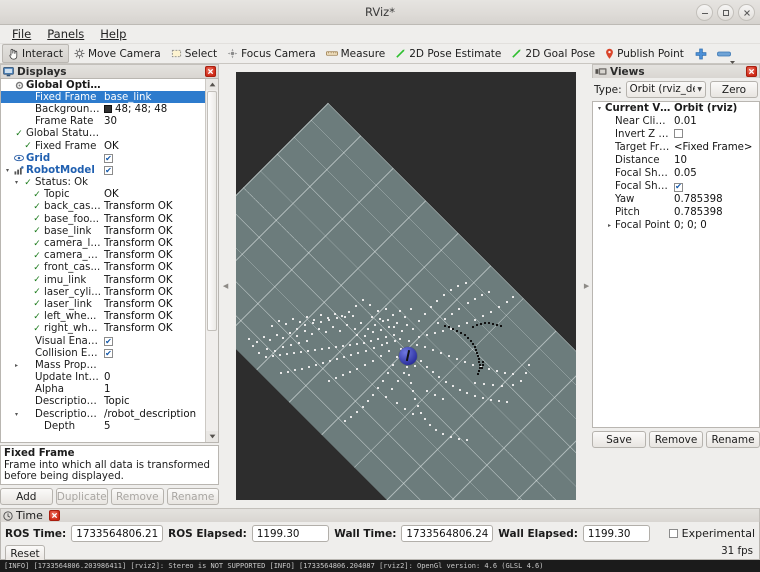 This screenshot has width=760, height=572. What do you see at coordinates (212, 436) in the screenshot?
I see `scroll-down-arrow` at bounding box center [212, 436].